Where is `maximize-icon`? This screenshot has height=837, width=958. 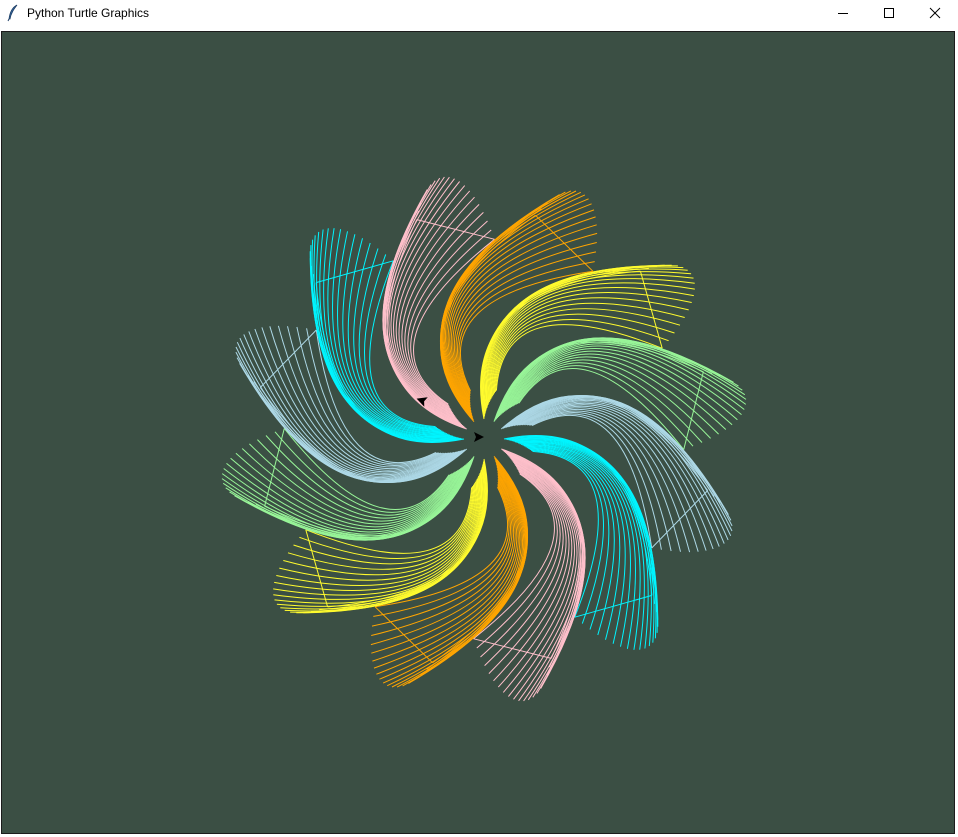 maximize-icon is located at coordinates (889, 13).